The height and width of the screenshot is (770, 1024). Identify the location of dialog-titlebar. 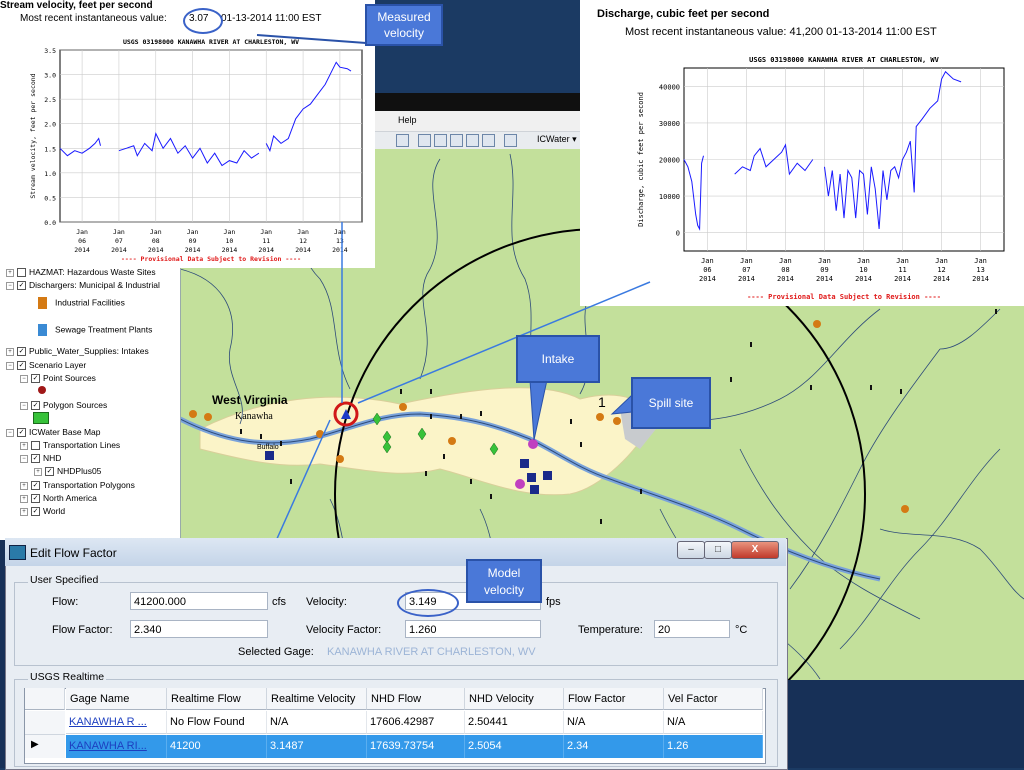
(395, 552).